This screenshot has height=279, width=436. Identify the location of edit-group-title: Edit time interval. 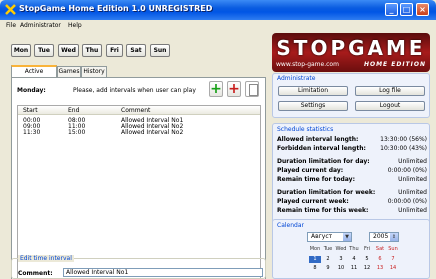
(46, 258).